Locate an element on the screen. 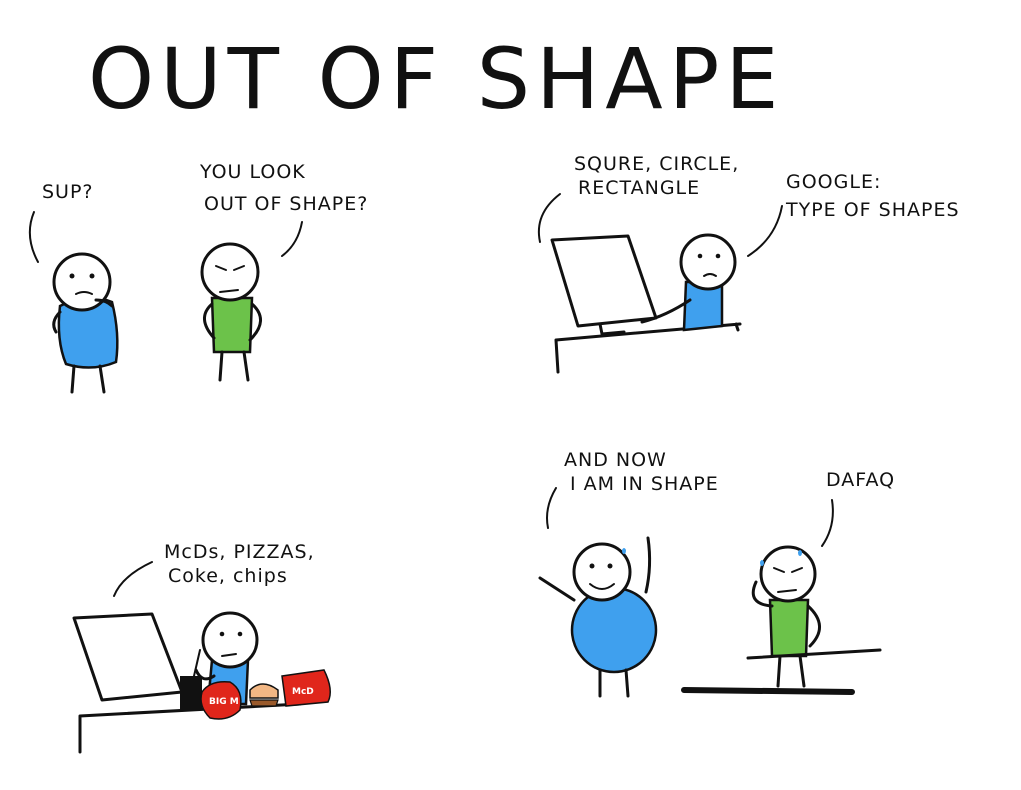  big-mac-label: BIG M is located at coordinates (224, 702).